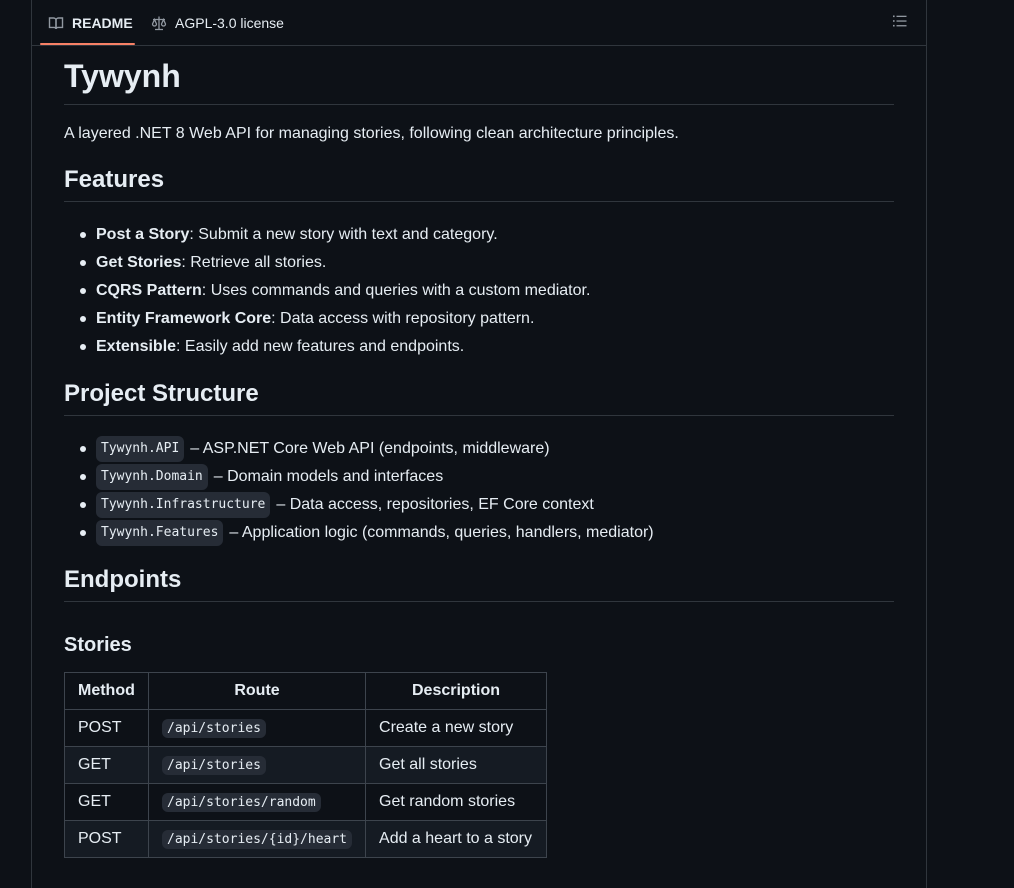 Image resolution: width=1014 pixels, height=888 pixels. I want to click on table-row: GET /api/stories Get all stories, so click(306, 765).